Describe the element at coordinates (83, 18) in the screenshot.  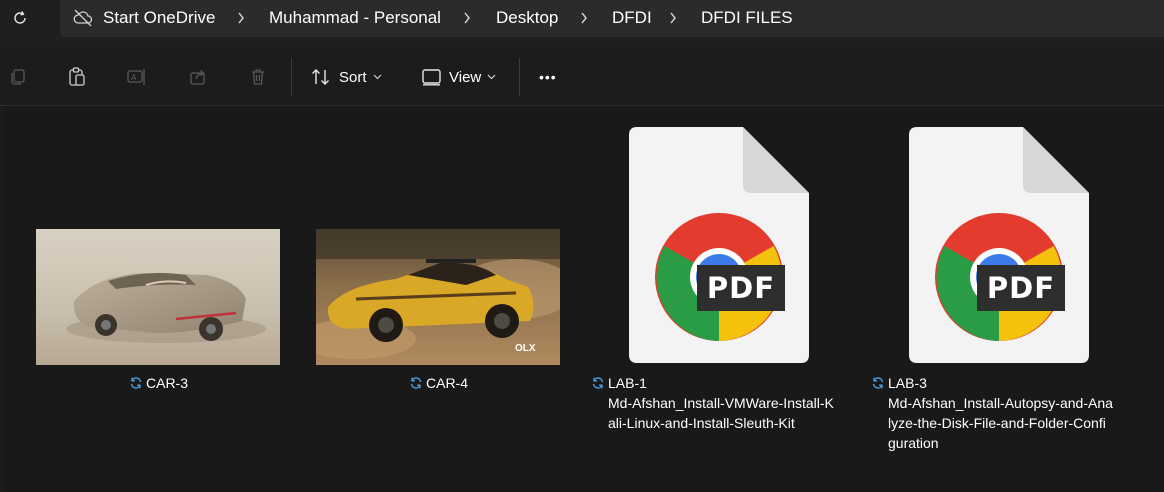
I see `cloud-off-icon` at that location.